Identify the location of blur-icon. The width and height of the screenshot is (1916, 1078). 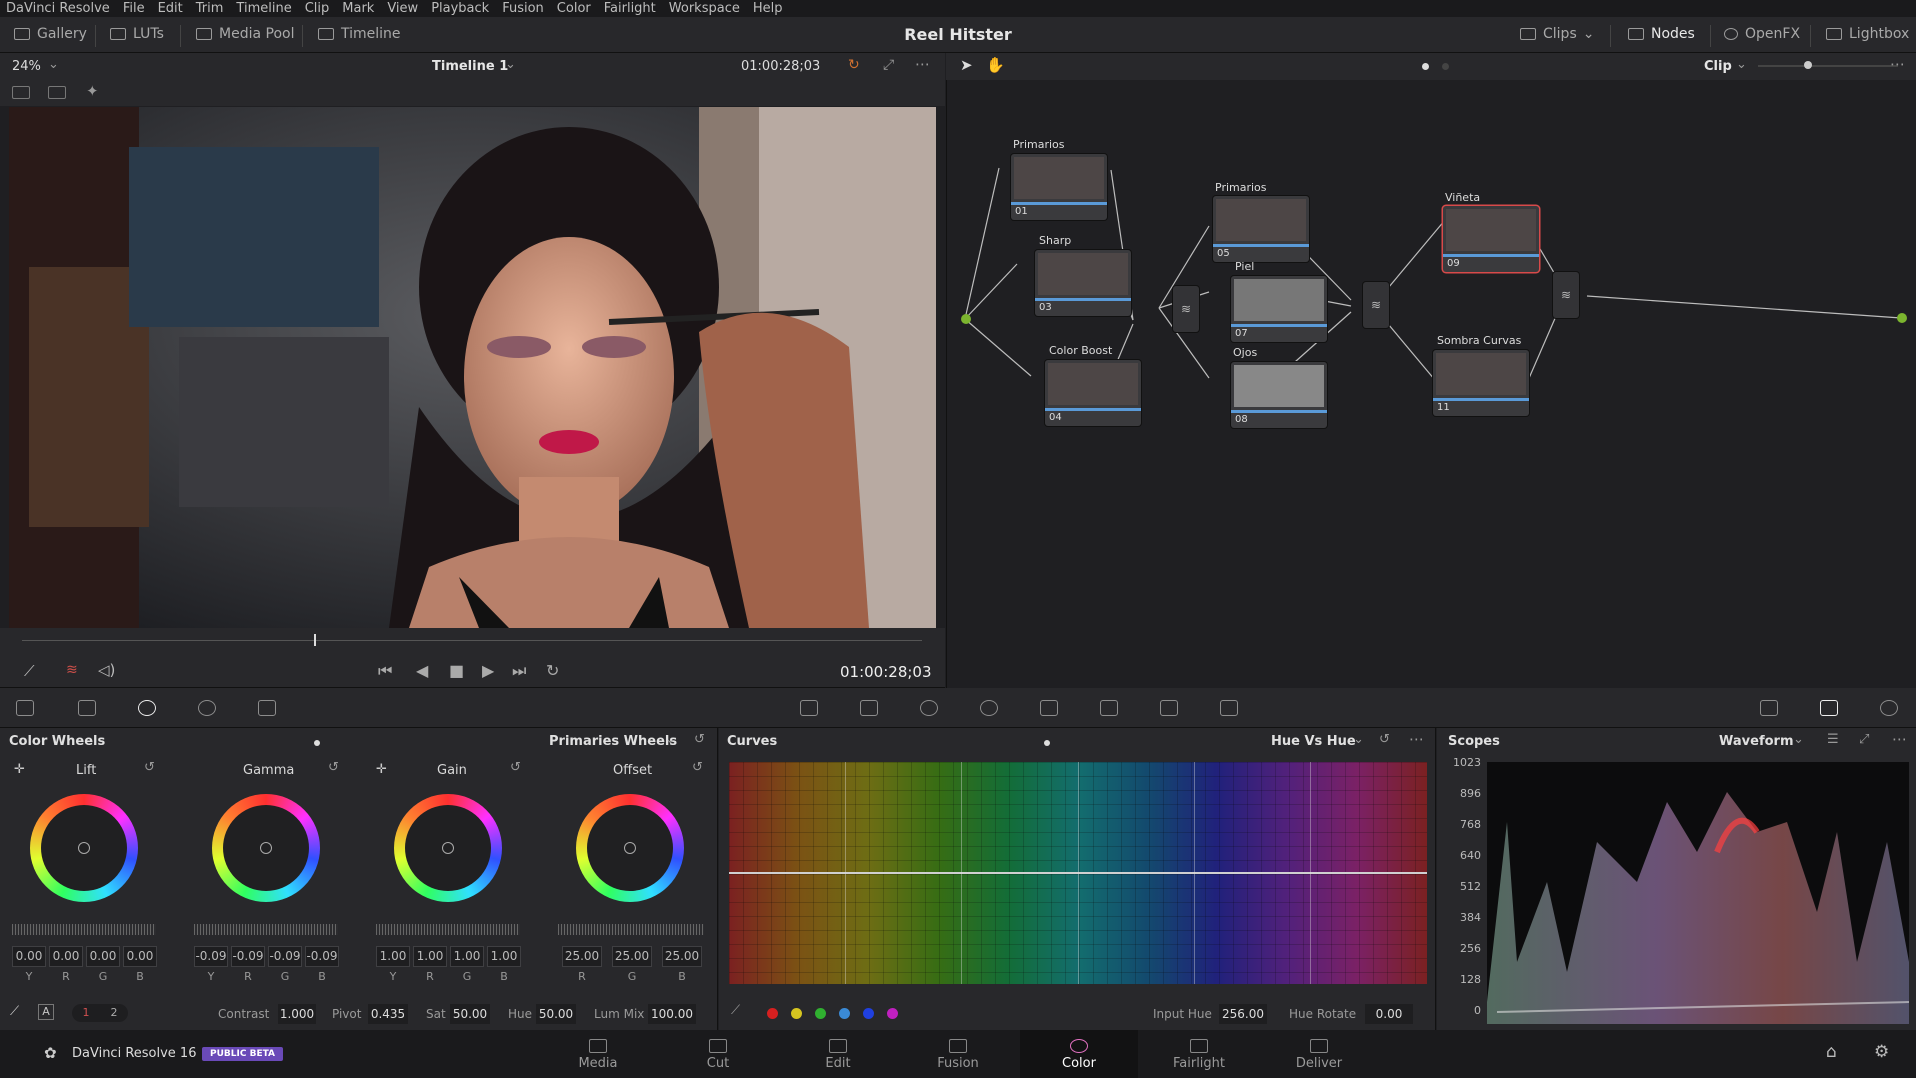
(1049, 708).